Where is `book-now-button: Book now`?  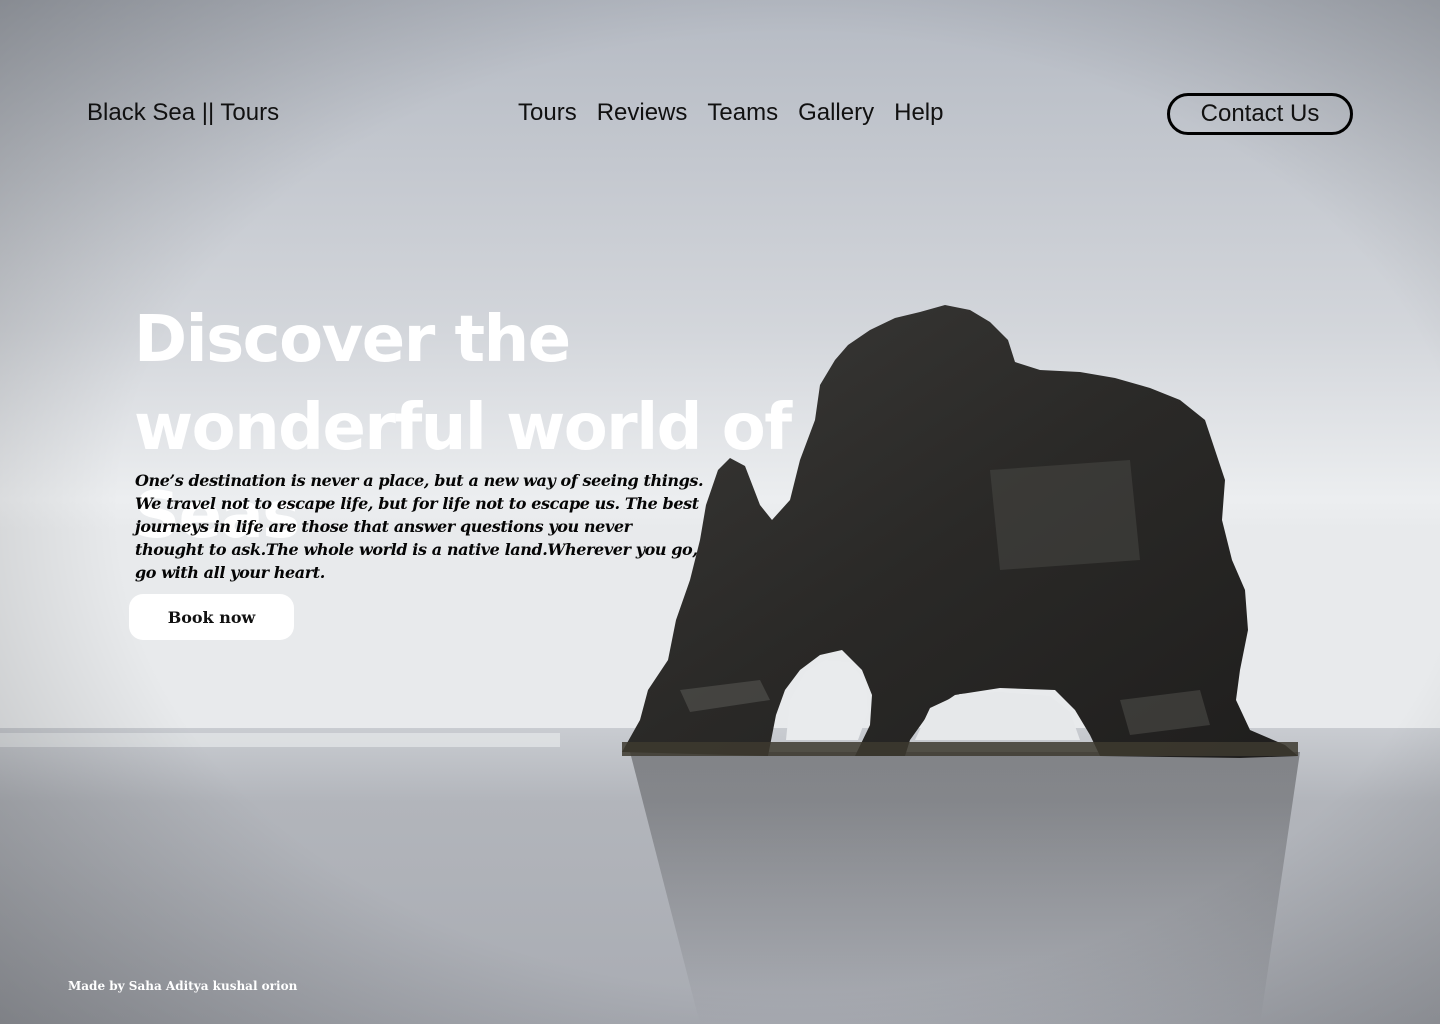 book-now-button: Book now is located at coordinates (211, 617).